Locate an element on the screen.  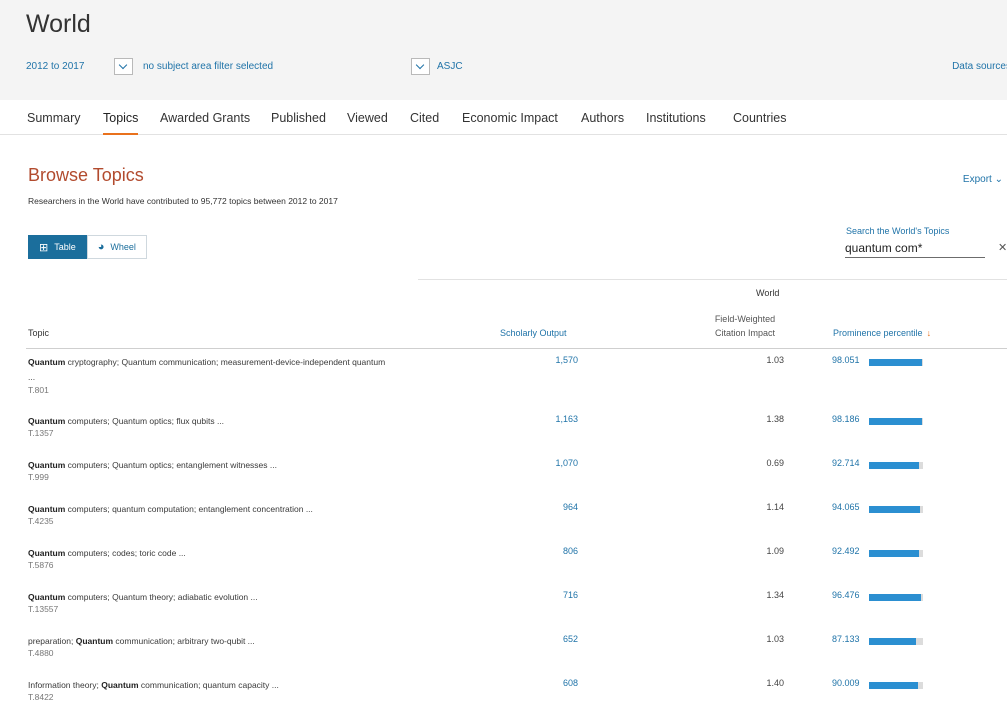
tab-topics: Topics is located at coordinates (121, 123).